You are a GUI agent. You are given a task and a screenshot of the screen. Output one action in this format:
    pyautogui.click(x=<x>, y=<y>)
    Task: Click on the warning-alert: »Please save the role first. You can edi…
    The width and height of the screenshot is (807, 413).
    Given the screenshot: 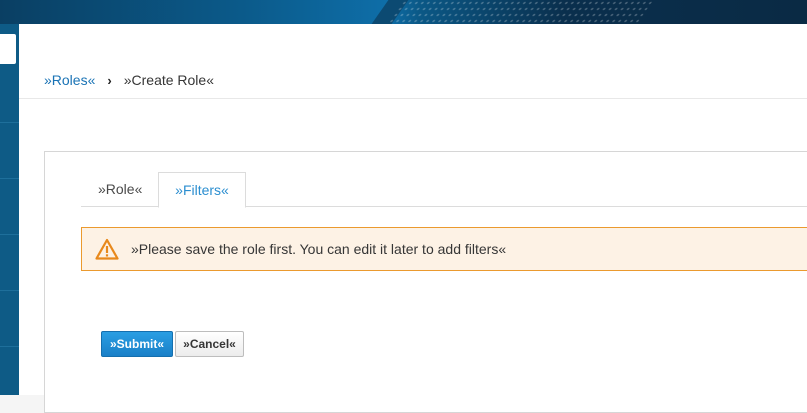 What is the action you would take?
    pyautogui.click(x=444, y=249)
    